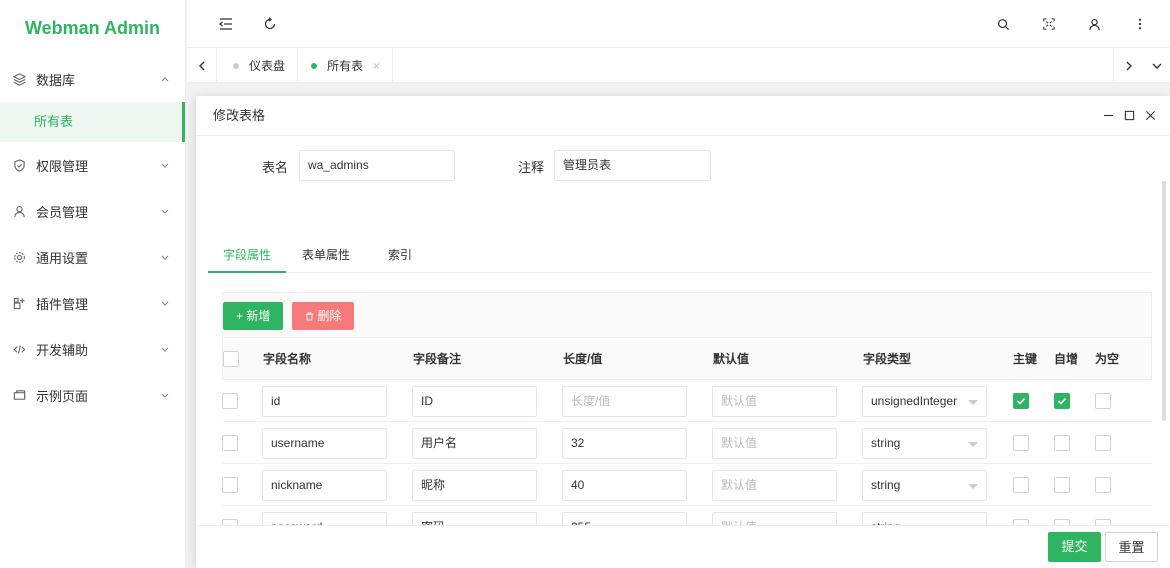 The width and height of the screenshot is (1170, 568). I want to click on close-icon, so click(1150, 115).